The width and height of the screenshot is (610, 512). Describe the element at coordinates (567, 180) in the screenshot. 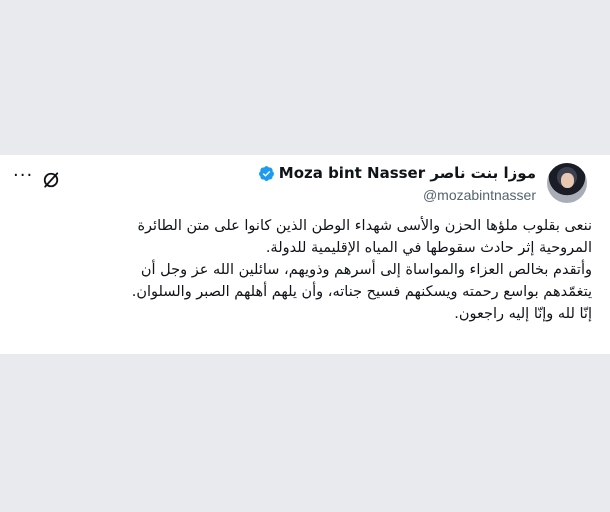

I see `avatar-face` at that location.